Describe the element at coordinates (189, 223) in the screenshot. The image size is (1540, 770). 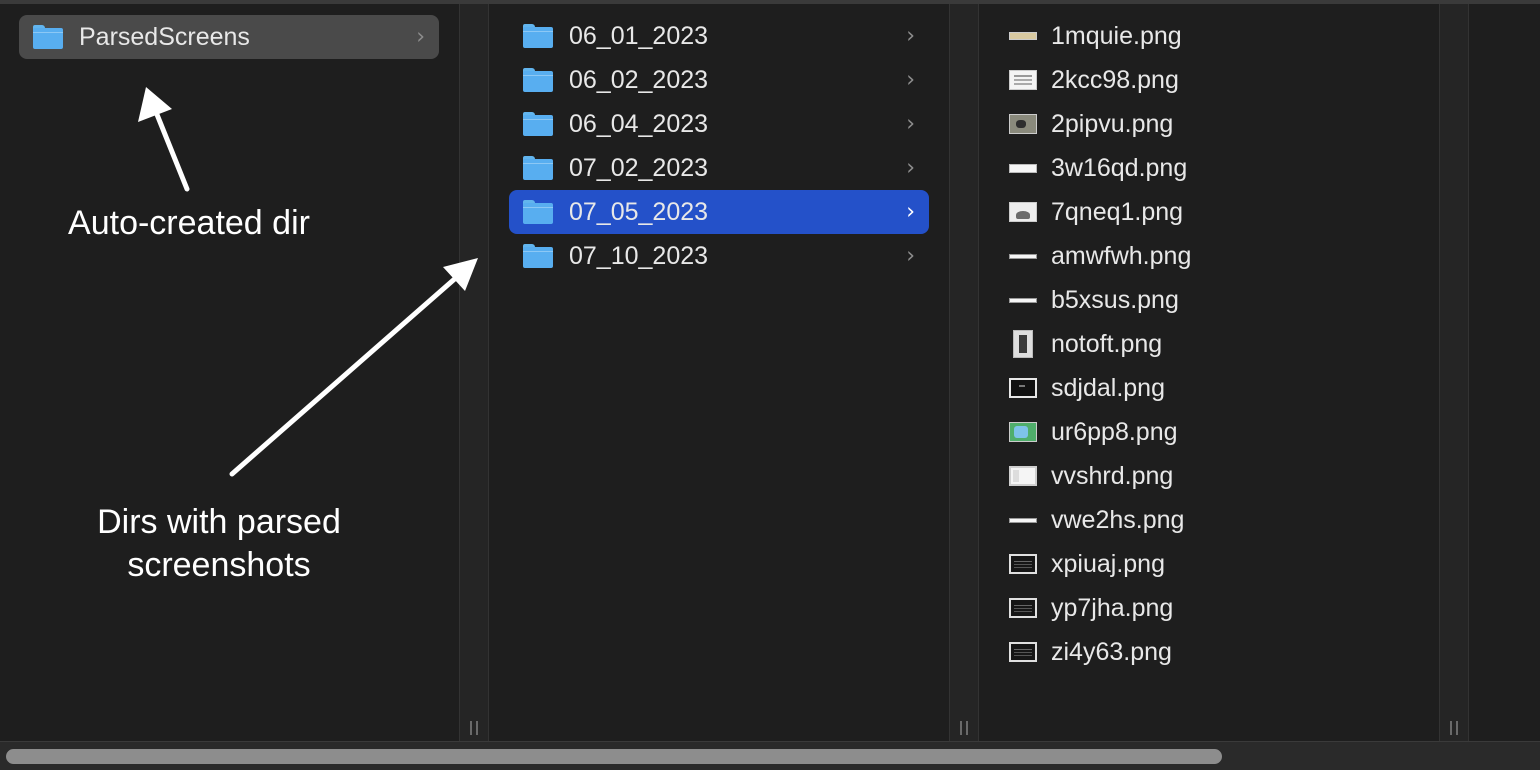
I see `annotation-auto-created: Auto-created dir` at that location.